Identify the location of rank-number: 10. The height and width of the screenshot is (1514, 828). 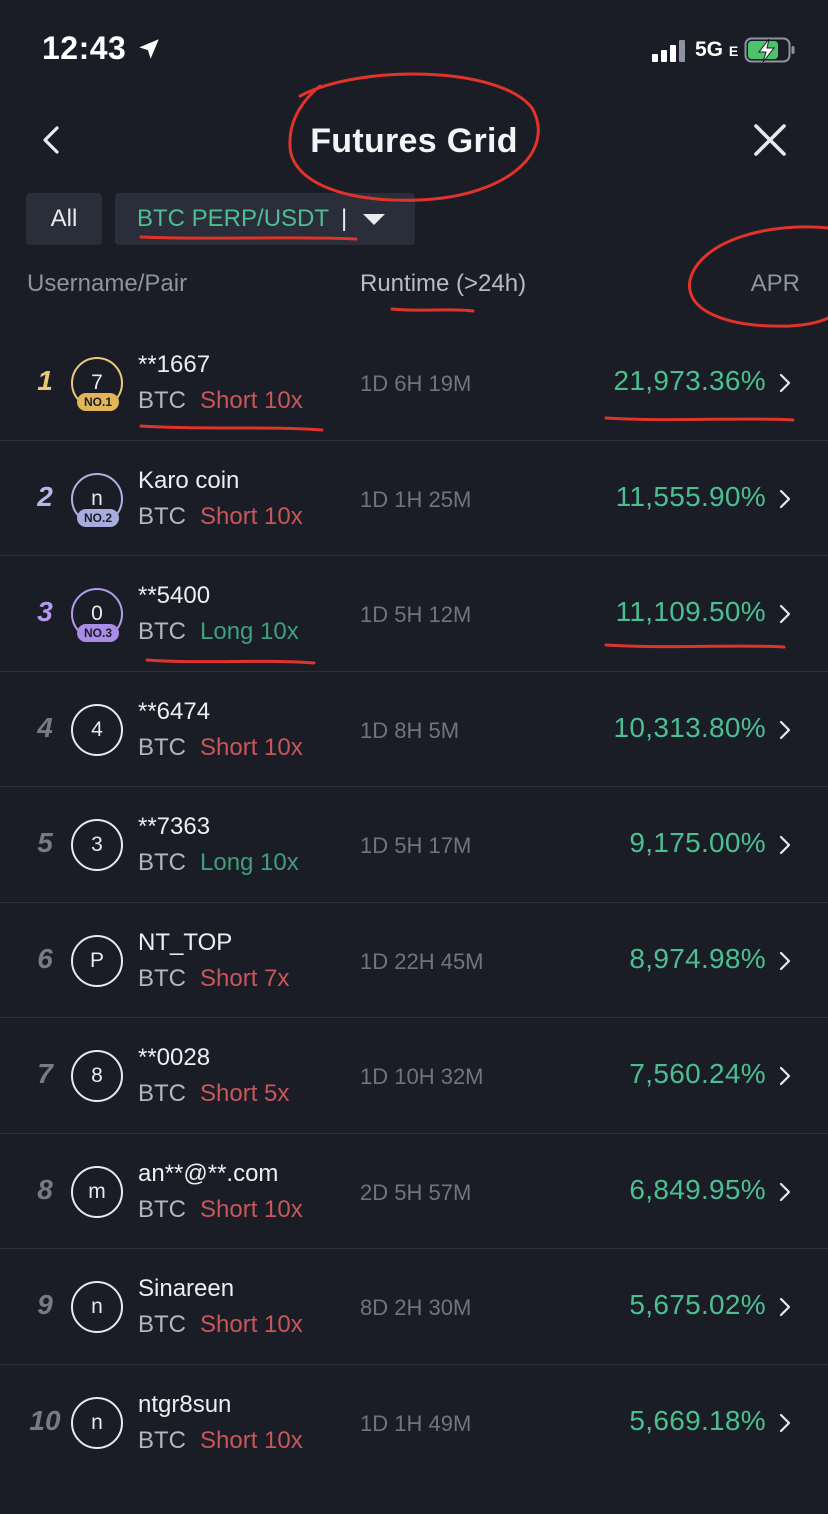
(45, 1420).